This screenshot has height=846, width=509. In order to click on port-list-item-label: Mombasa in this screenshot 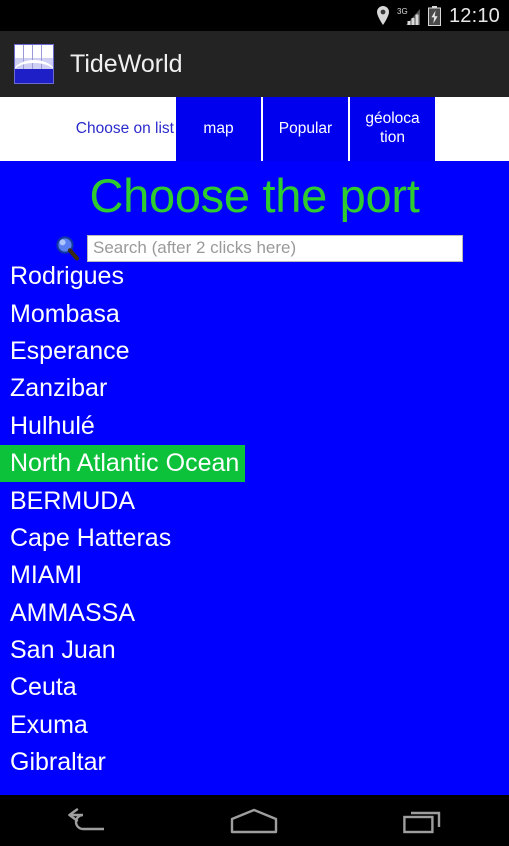, I will do `click(65, 313)`.